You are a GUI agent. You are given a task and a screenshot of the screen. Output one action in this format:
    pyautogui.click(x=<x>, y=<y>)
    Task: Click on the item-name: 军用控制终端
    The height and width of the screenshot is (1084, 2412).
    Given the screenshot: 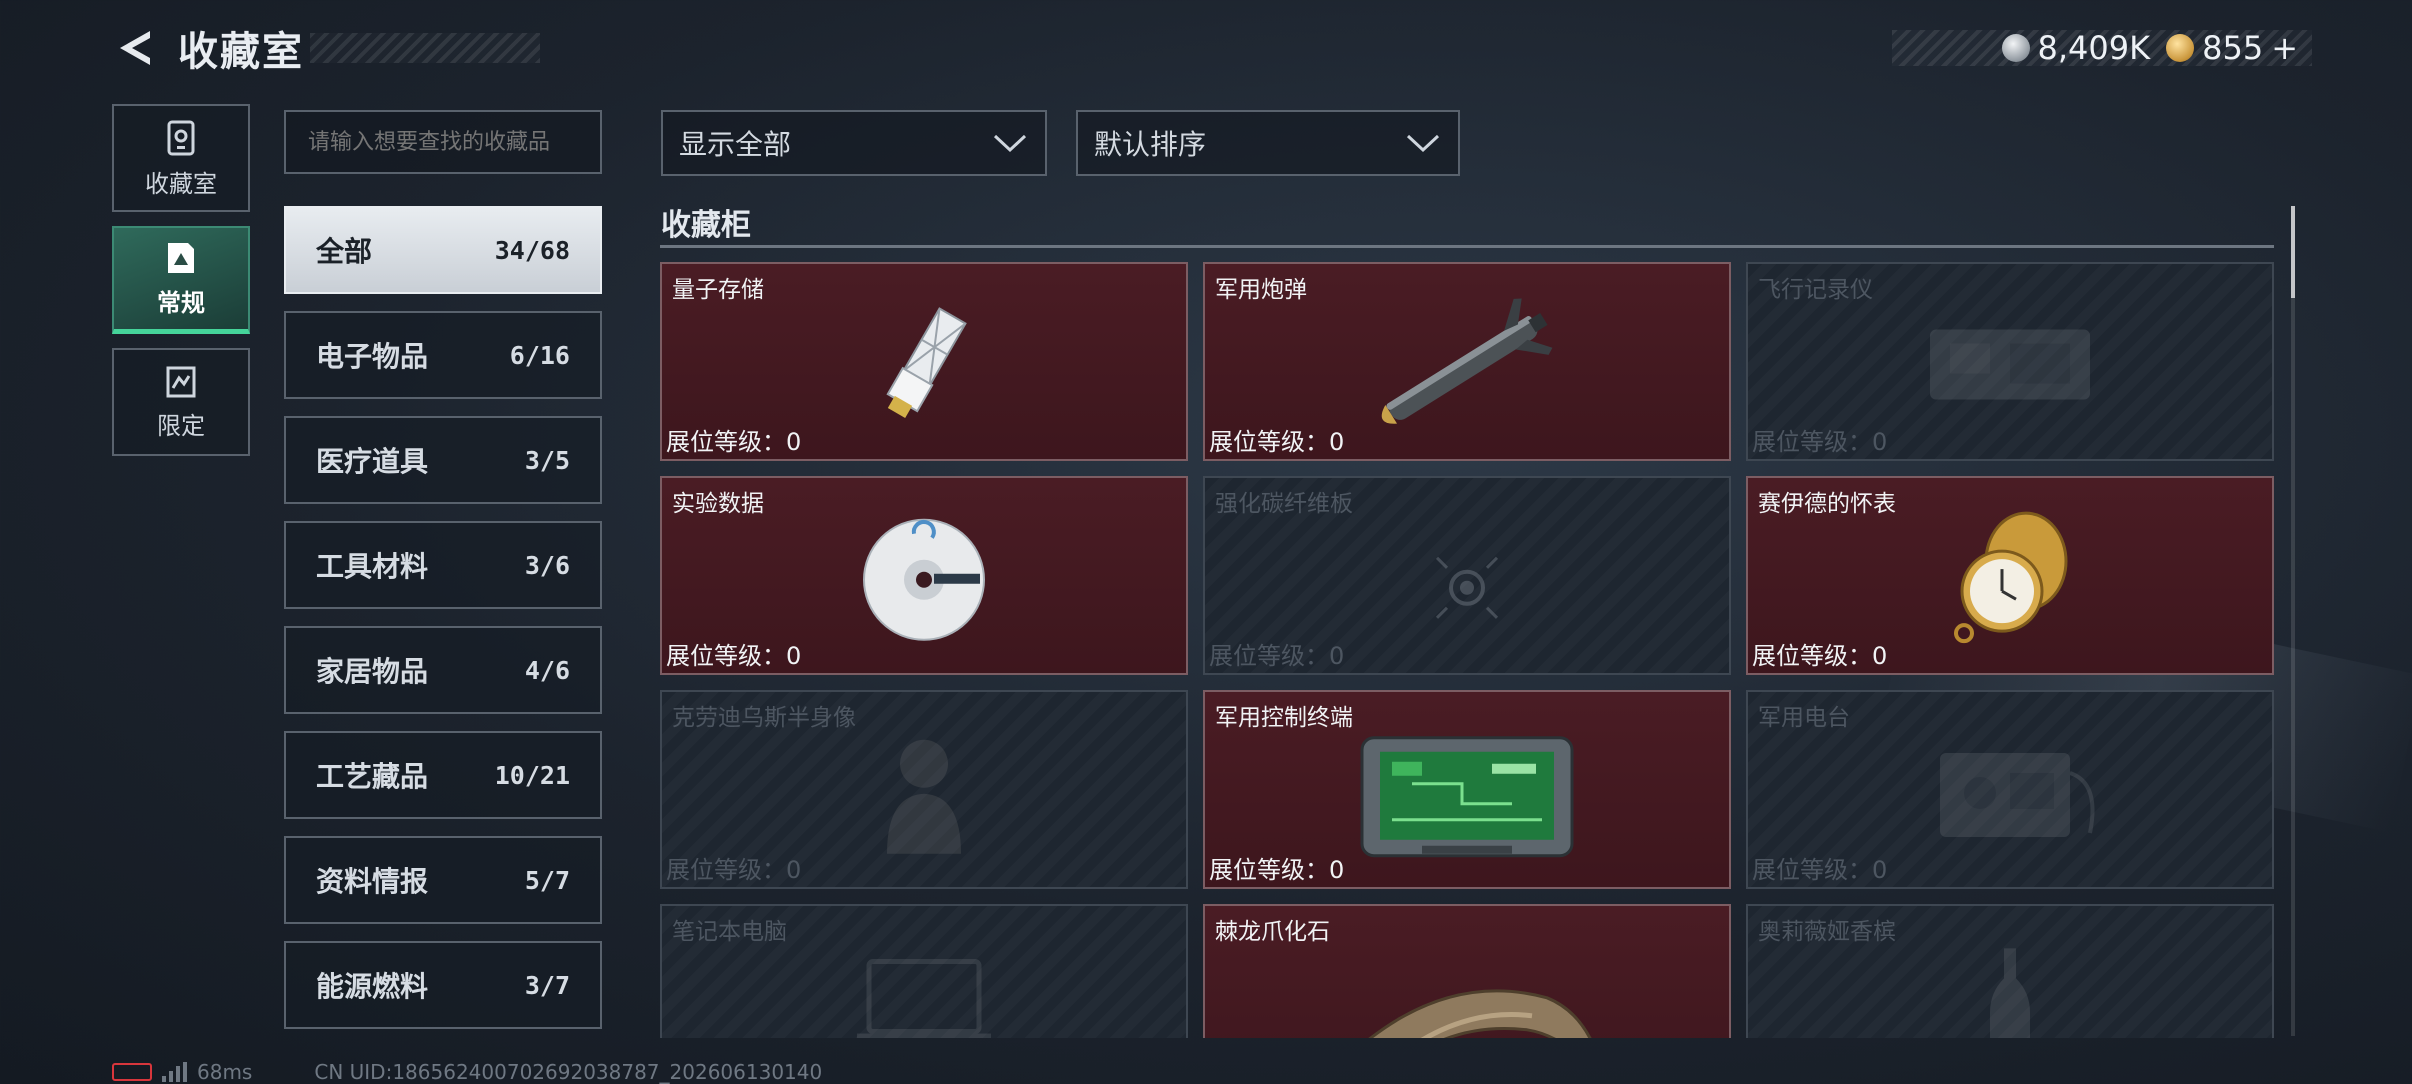 What is the action you would take?
    pyautogui.click(x=1284, y=718)
    